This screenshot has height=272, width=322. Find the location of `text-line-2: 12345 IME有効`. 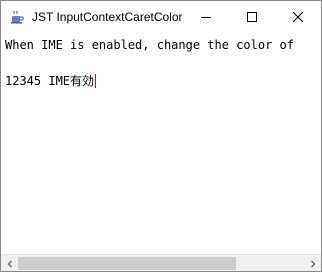

text-line-2: 12345 IME有効 is located at coordinates (51, 81).